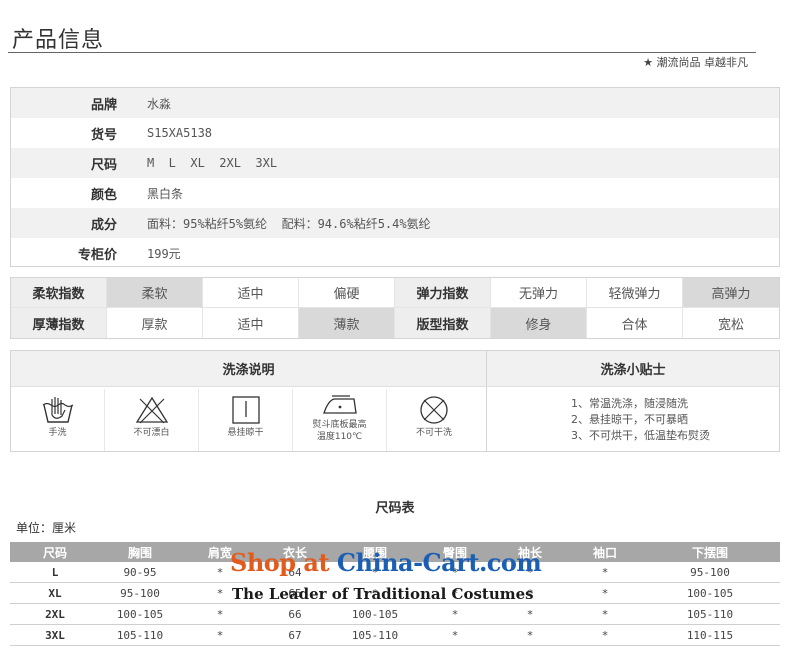 The width and height of the screenshot is (790, 669). Describe the element at coordinates (97, 255) in the screenshot. I see `info-label: 专柜价` at that location.